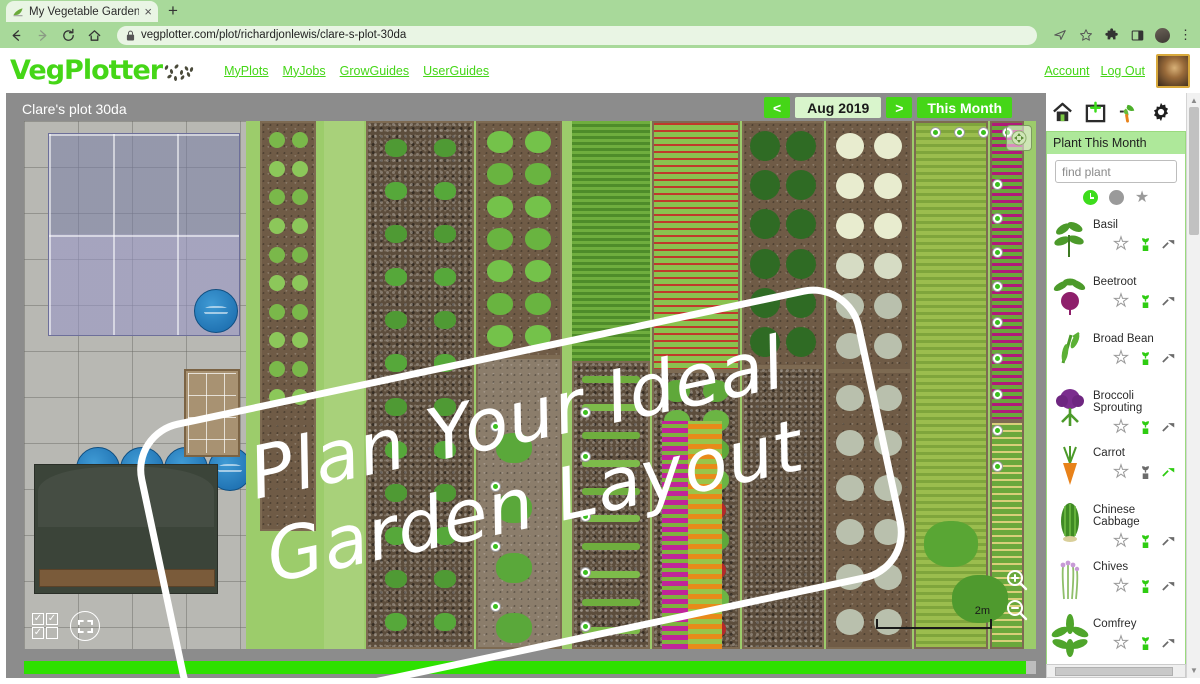  I want to click on sidebar-horizontal-scrollbar, so click(1116, 671).